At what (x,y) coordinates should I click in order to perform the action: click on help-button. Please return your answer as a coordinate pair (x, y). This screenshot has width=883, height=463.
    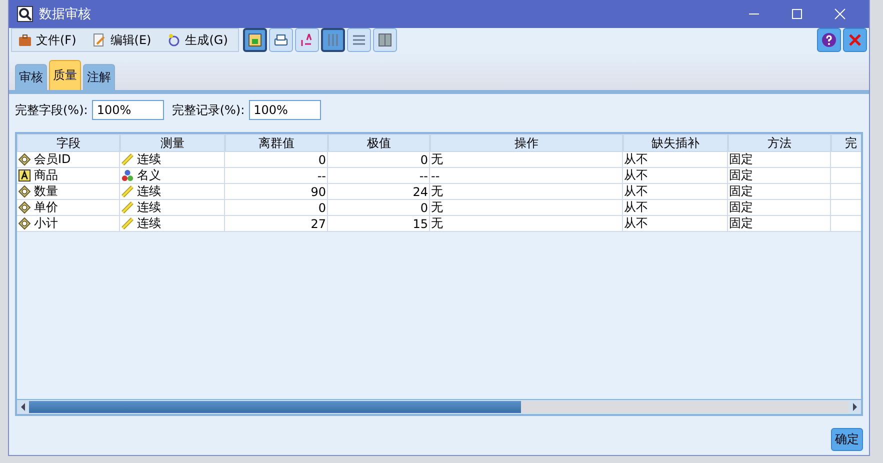
    Looking at the image, I should click on (829, 40).